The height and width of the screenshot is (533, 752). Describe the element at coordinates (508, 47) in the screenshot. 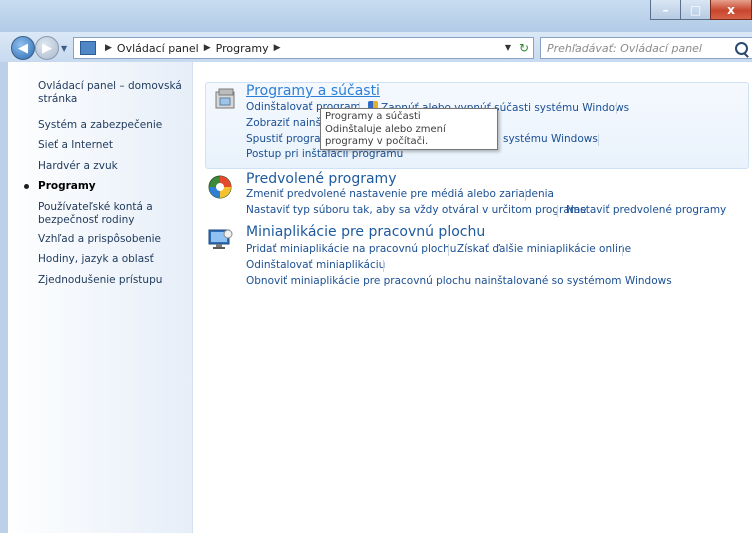

I see `address-dropdown-icon: ▼` at that location.